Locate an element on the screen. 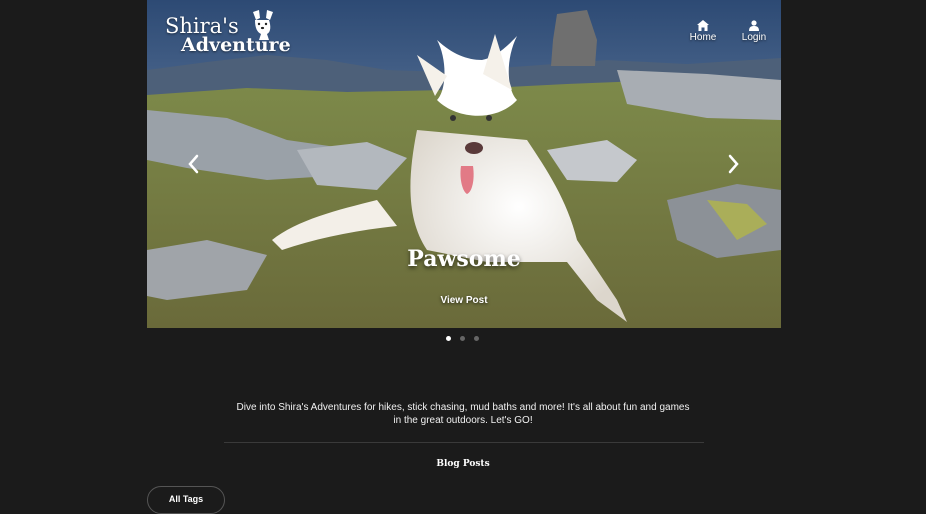 Image resolution: width=926 pixels, height=514 pixels. nav-login-label: Login is located at coordinates (754, 37).